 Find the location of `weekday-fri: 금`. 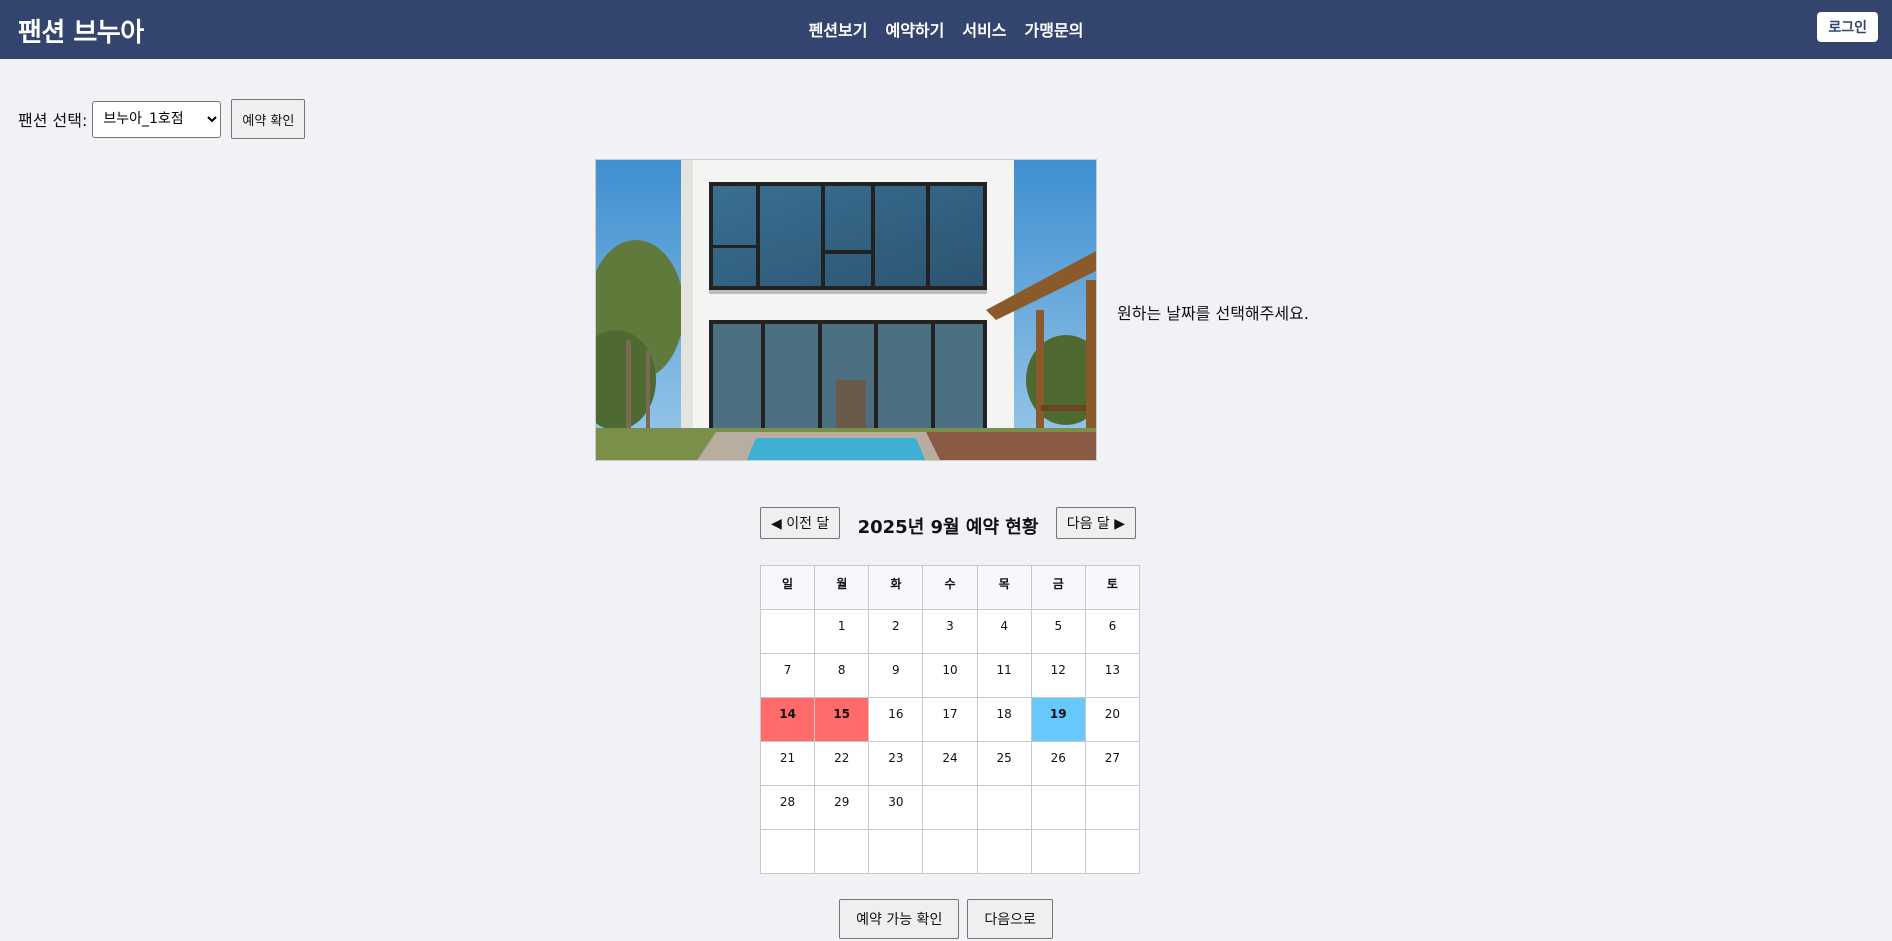

weekday-fri: 금 is located at coordinates (1058, 587).